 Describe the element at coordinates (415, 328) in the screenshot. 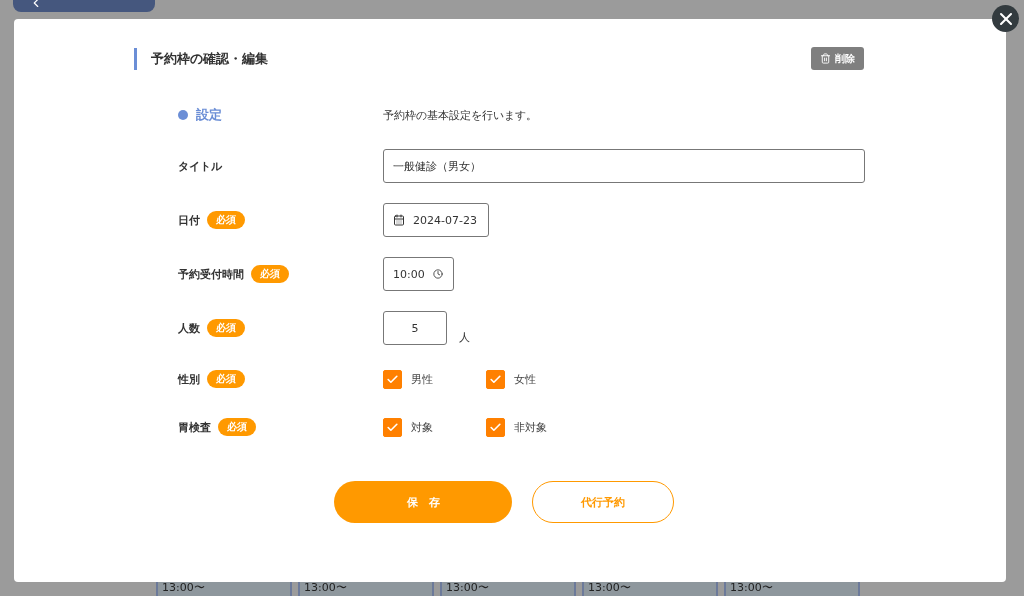

I see `number-field: 5` at that location.